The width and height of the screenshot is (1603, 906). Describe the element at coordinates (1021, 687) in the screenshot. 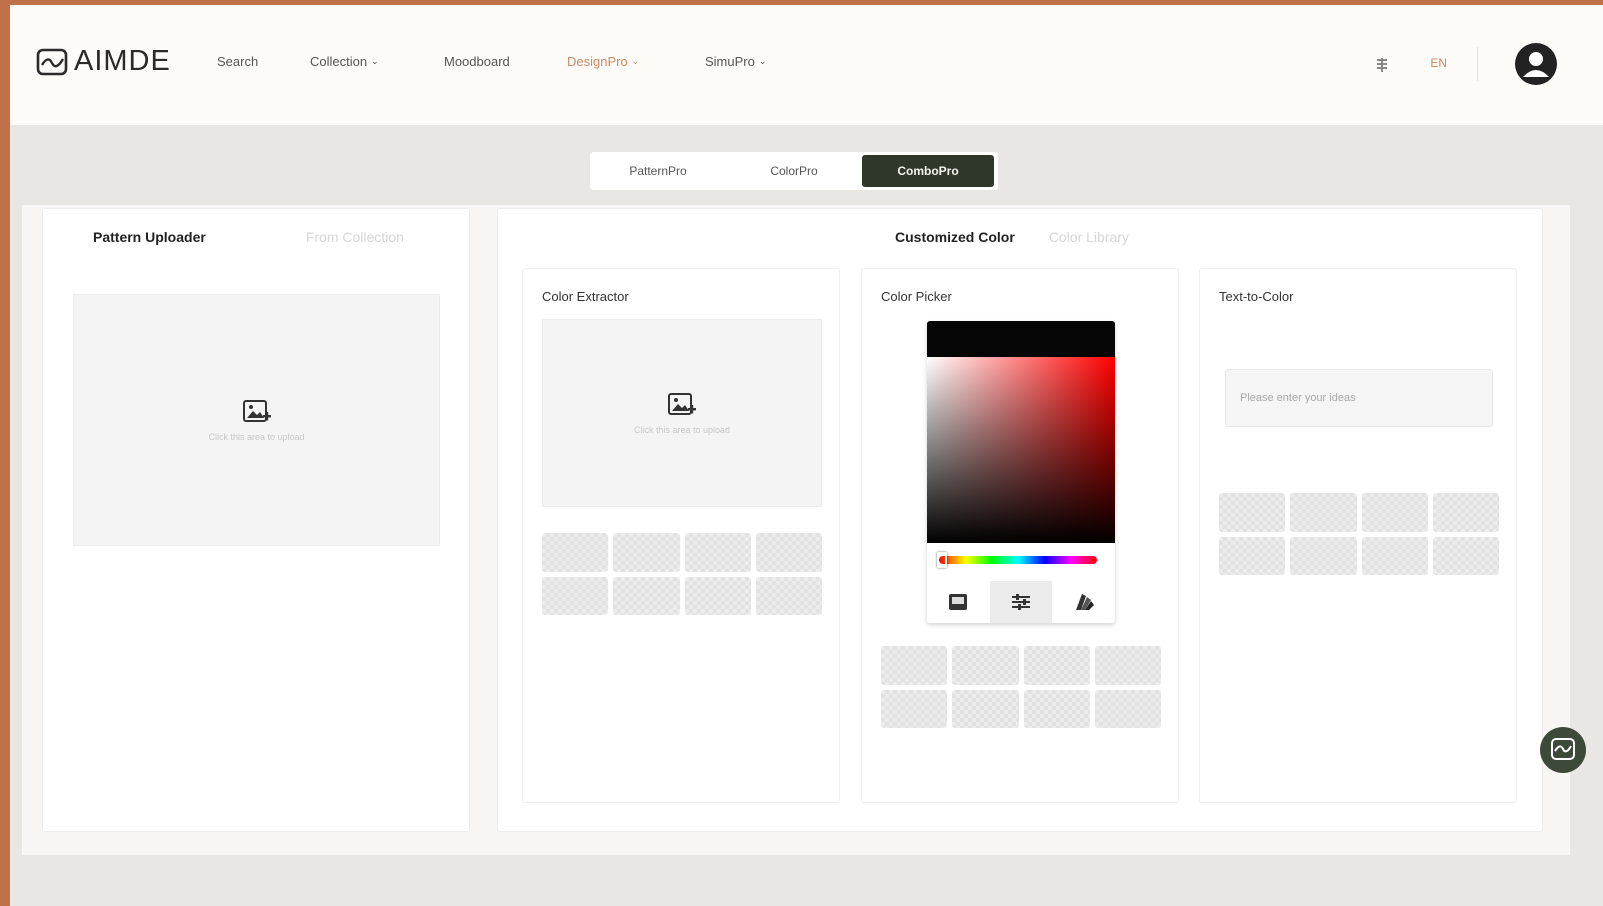

I see `picker-swatches` at that location.